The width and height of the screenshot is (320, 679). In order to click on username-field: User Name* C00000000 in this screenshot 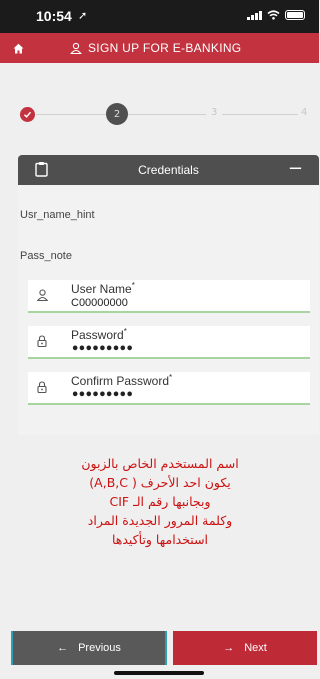, I will do `click(169, 296)`.